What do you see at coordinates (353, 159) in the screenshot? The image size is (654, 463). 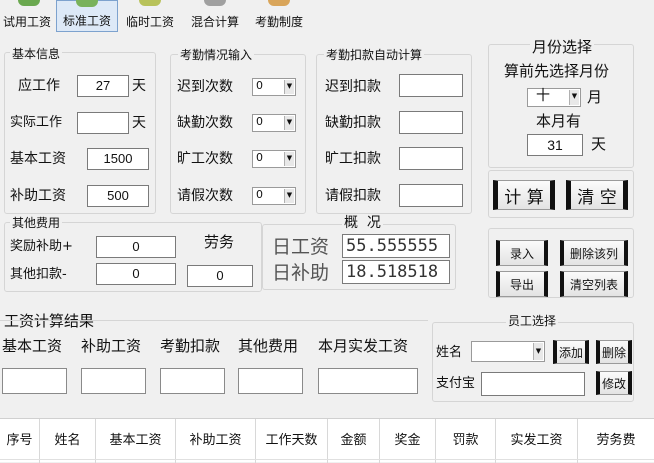 I see `truancy-deduct-label: 旷工扣款` at bounding box center [353, 159].